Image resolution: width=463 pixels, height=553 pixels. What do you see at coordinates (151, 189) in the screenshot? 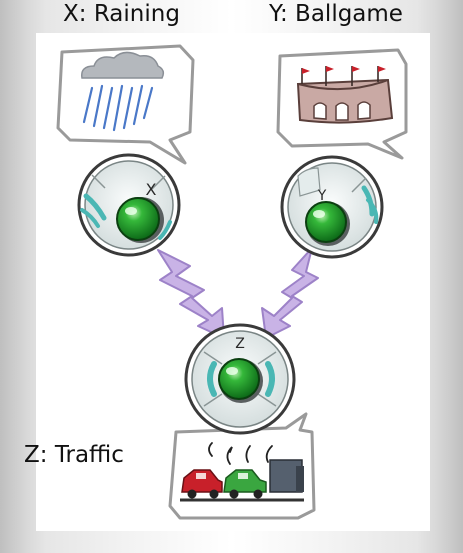
I see `node-x-letter: X` at bounding box center [151, 189].